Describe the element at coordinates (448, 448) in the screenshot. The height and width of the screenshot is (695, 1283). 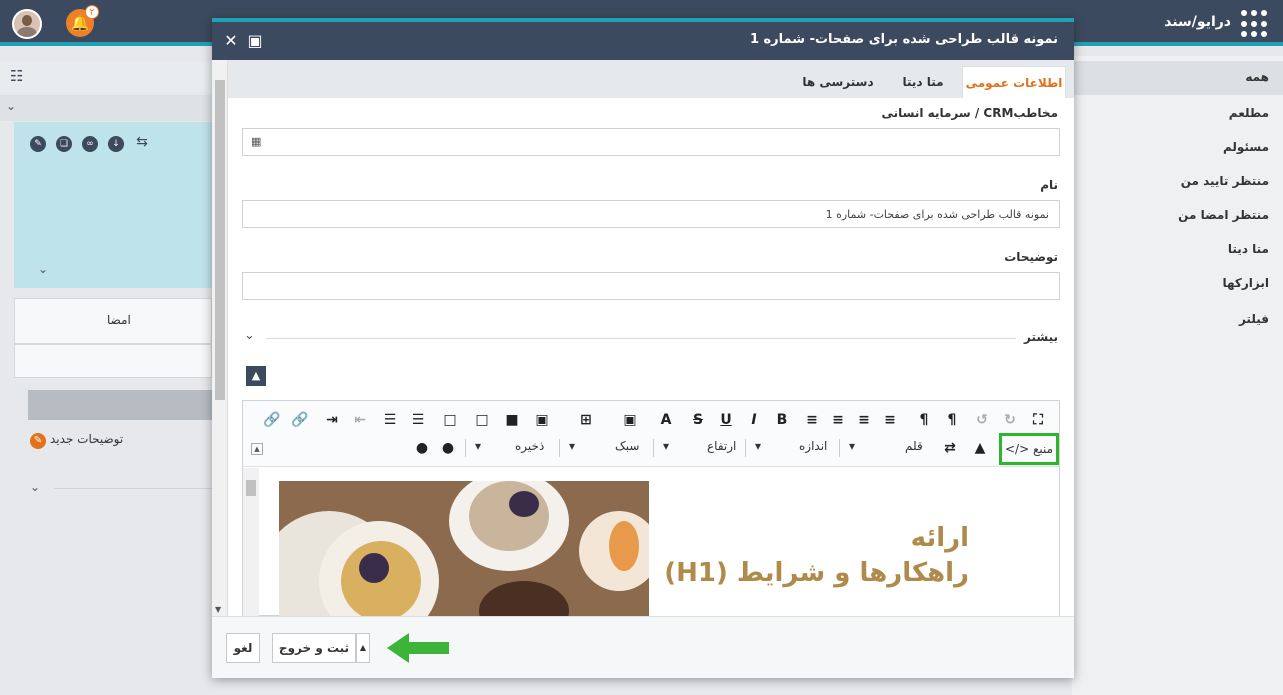
I see `microphone-icon: ●` at that location.